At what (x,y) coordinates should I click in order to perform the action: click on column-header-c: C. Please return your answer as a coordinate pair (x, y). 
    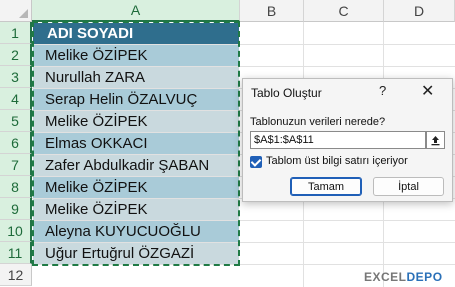
    Looking at the image, I should click on (344, 11).